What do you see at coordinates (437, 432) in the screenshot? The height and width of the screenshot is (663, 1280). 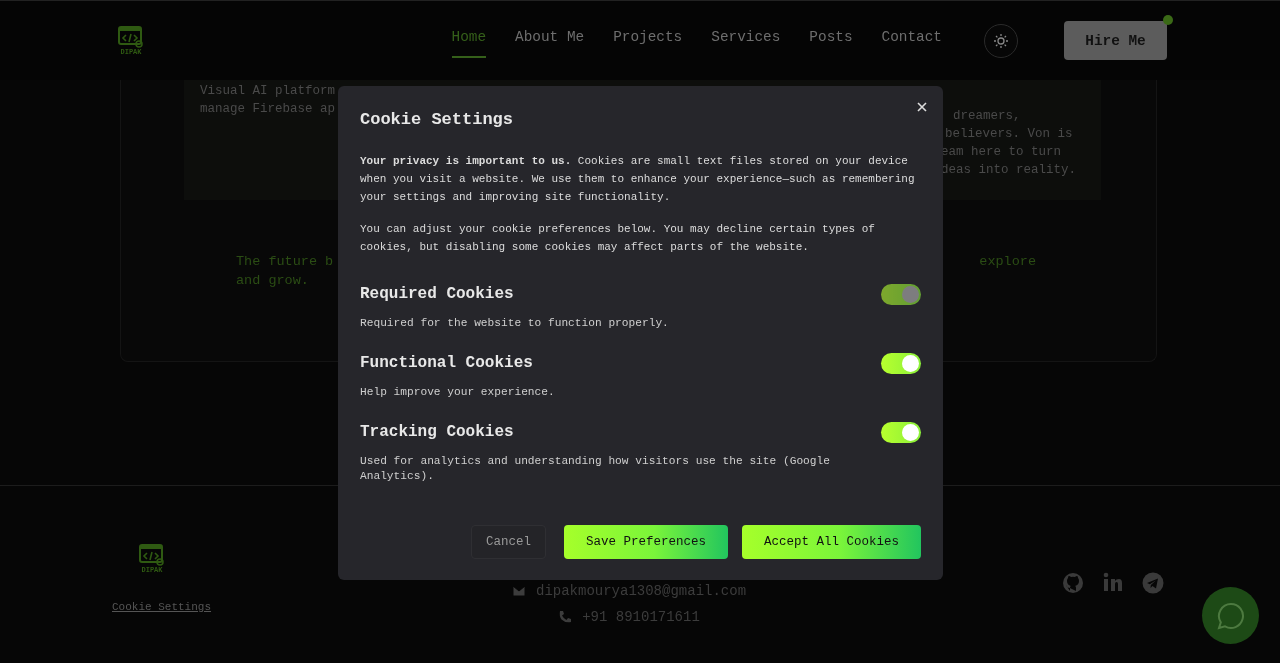 I see `category-title: Tracking Cookies` at bounding box center [437, 432].